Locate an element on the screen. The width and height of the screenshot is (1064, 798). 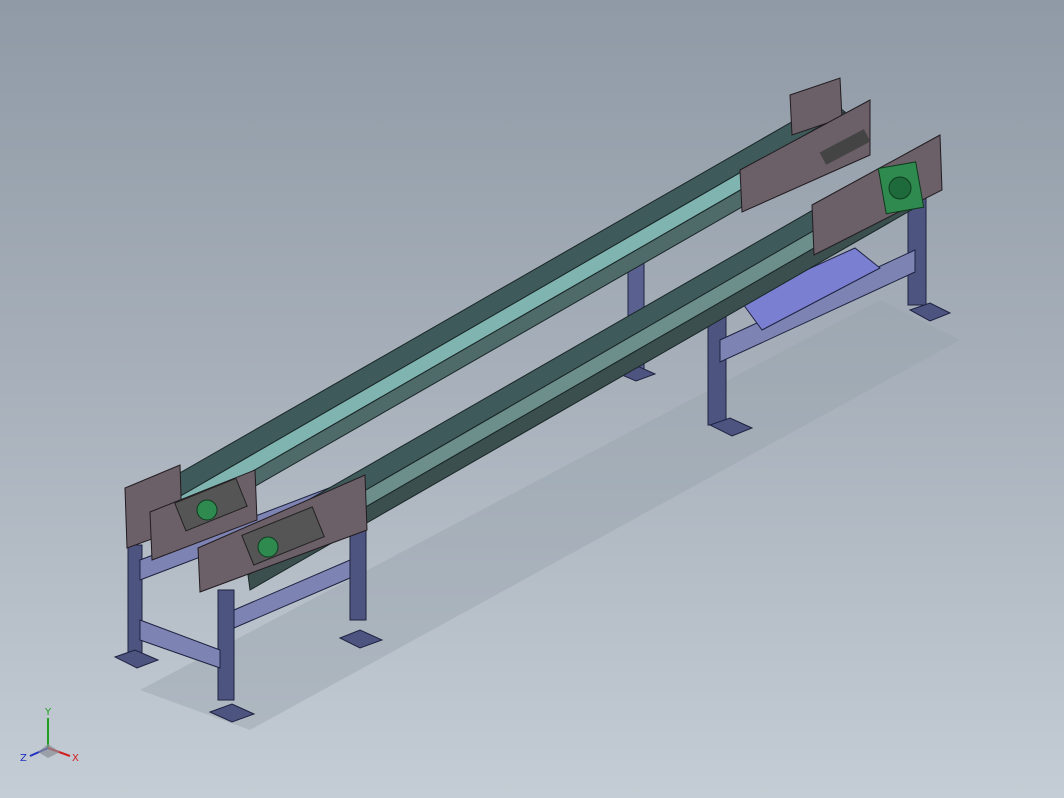
y-axis-label: Y is located at coordinates (48, 712).